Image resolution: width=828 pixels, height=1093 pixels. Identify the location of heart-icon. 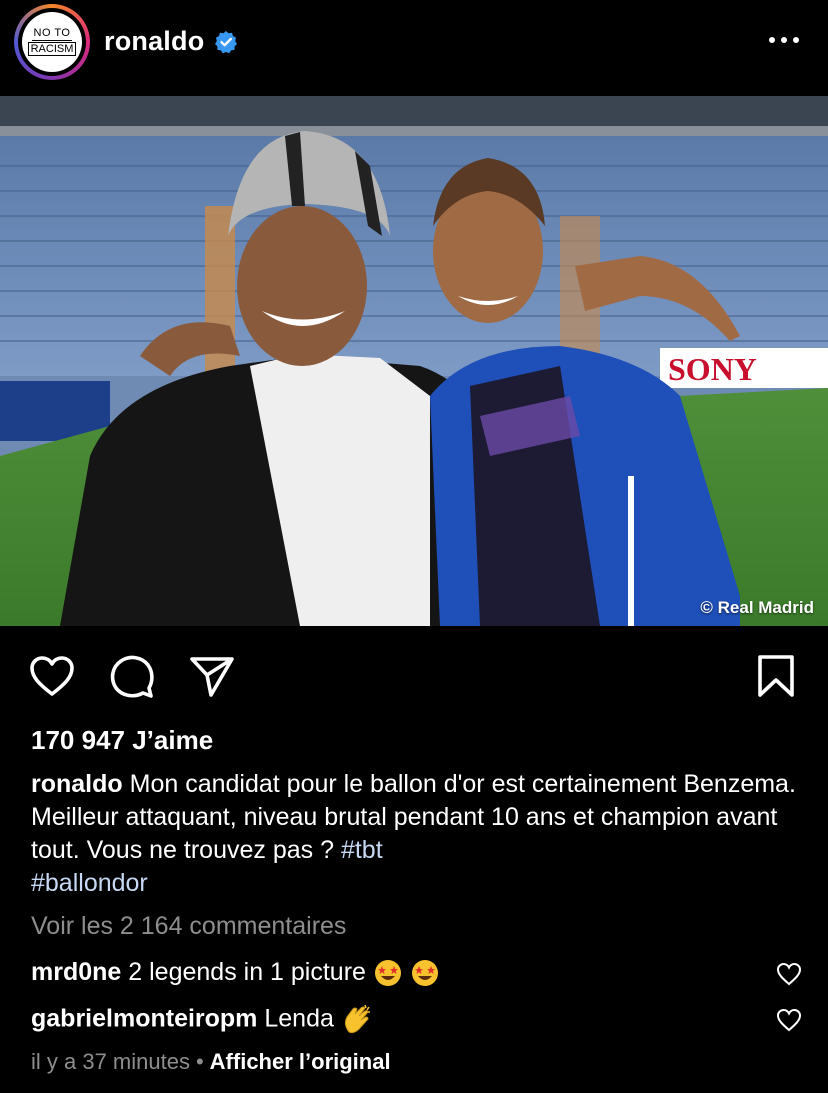
(52, 676).